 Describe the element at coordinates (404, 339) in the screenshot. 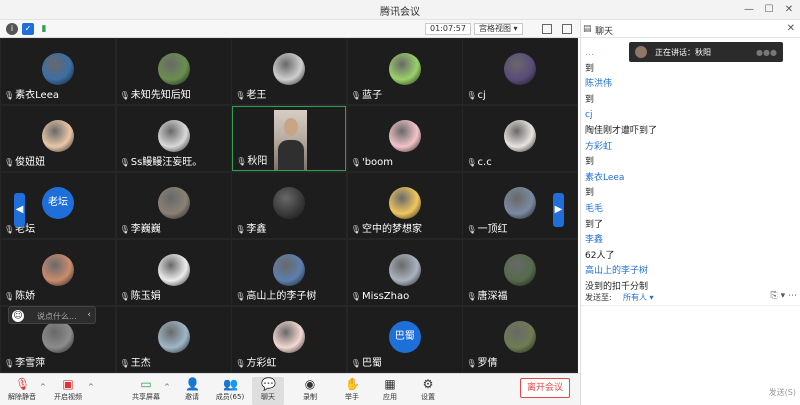

I see `participant-tile: 巴蜀 🎙巴蜀` at that location.